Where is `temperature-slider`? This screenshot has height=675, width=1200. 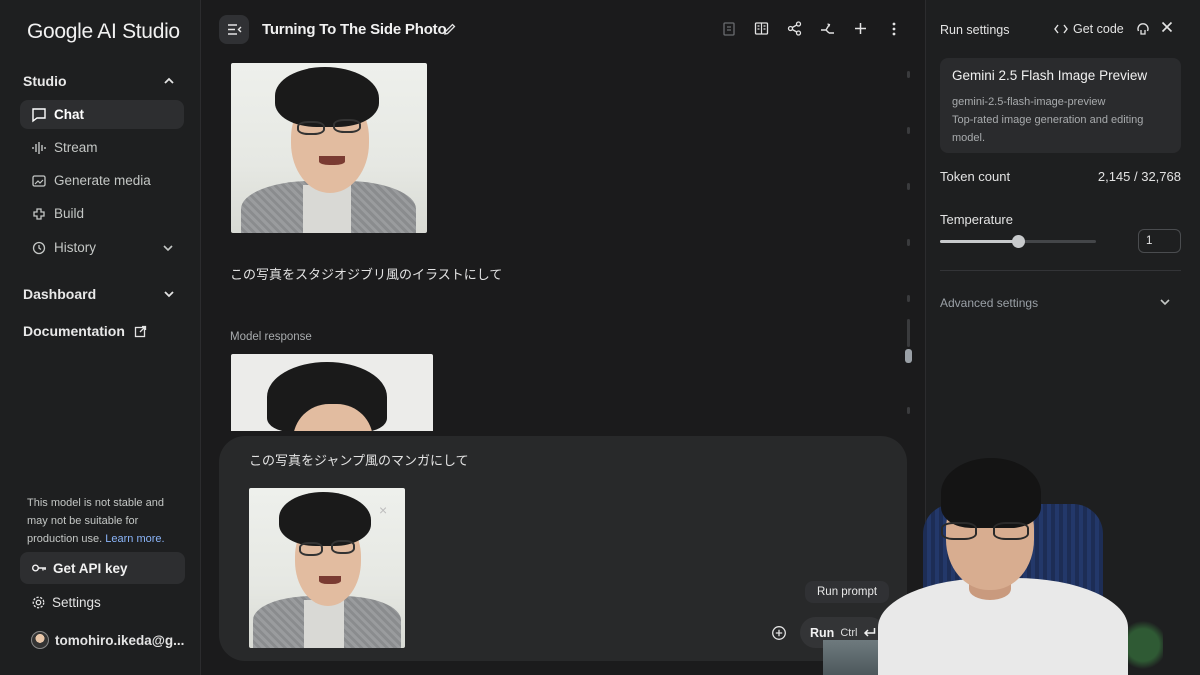
temperature-slider is located at coordinates (1018, 241).